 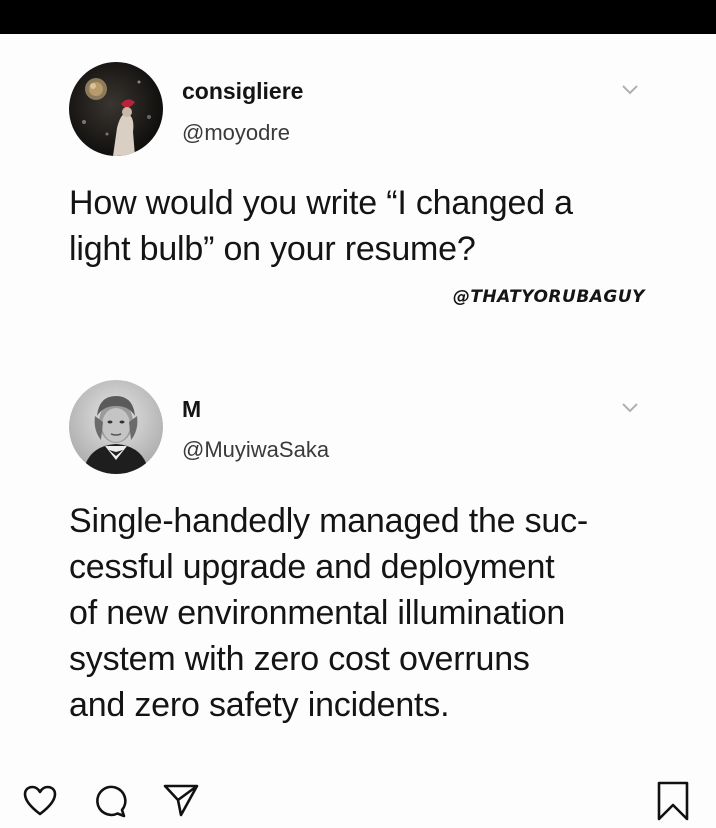 I want to click on display-name: M, so click(x=191, y=409).